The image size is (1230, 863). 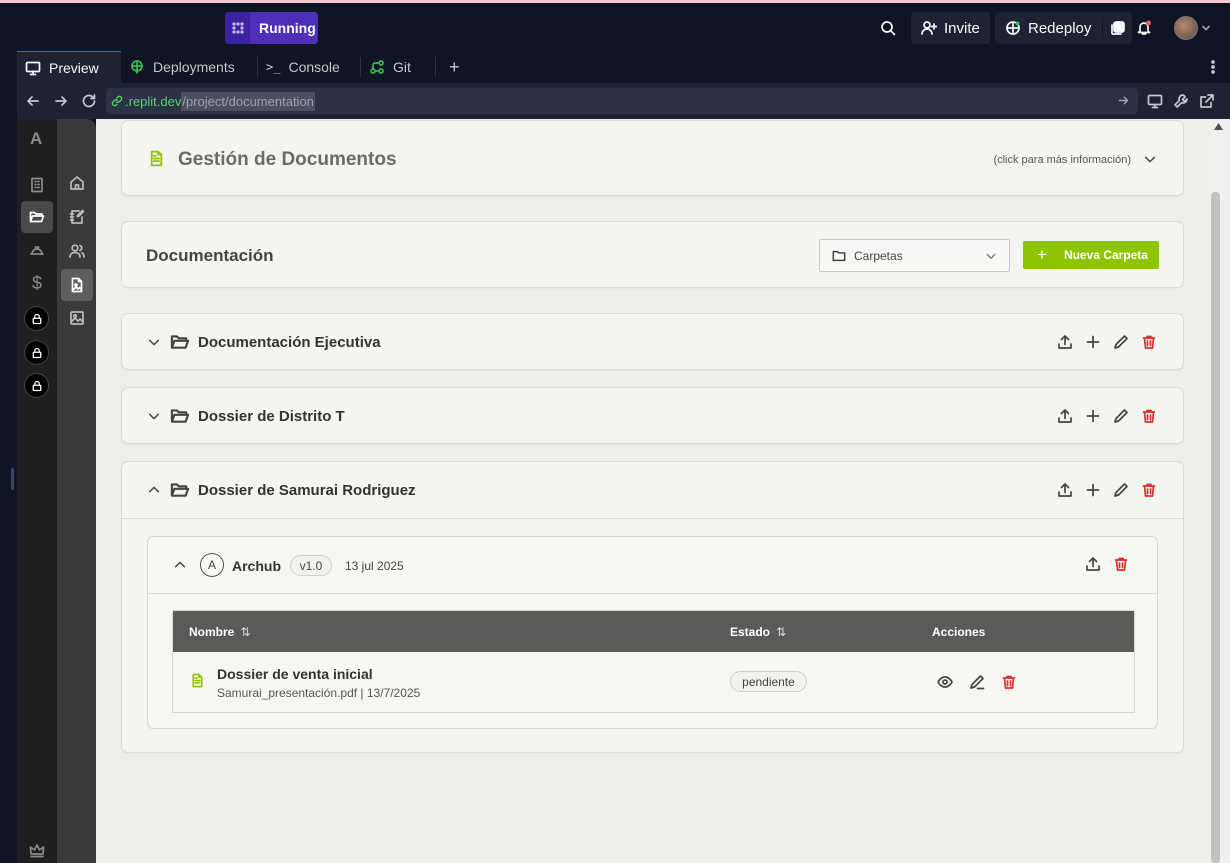 I want to click on pen-line-icon, so click(x=977, y=682).